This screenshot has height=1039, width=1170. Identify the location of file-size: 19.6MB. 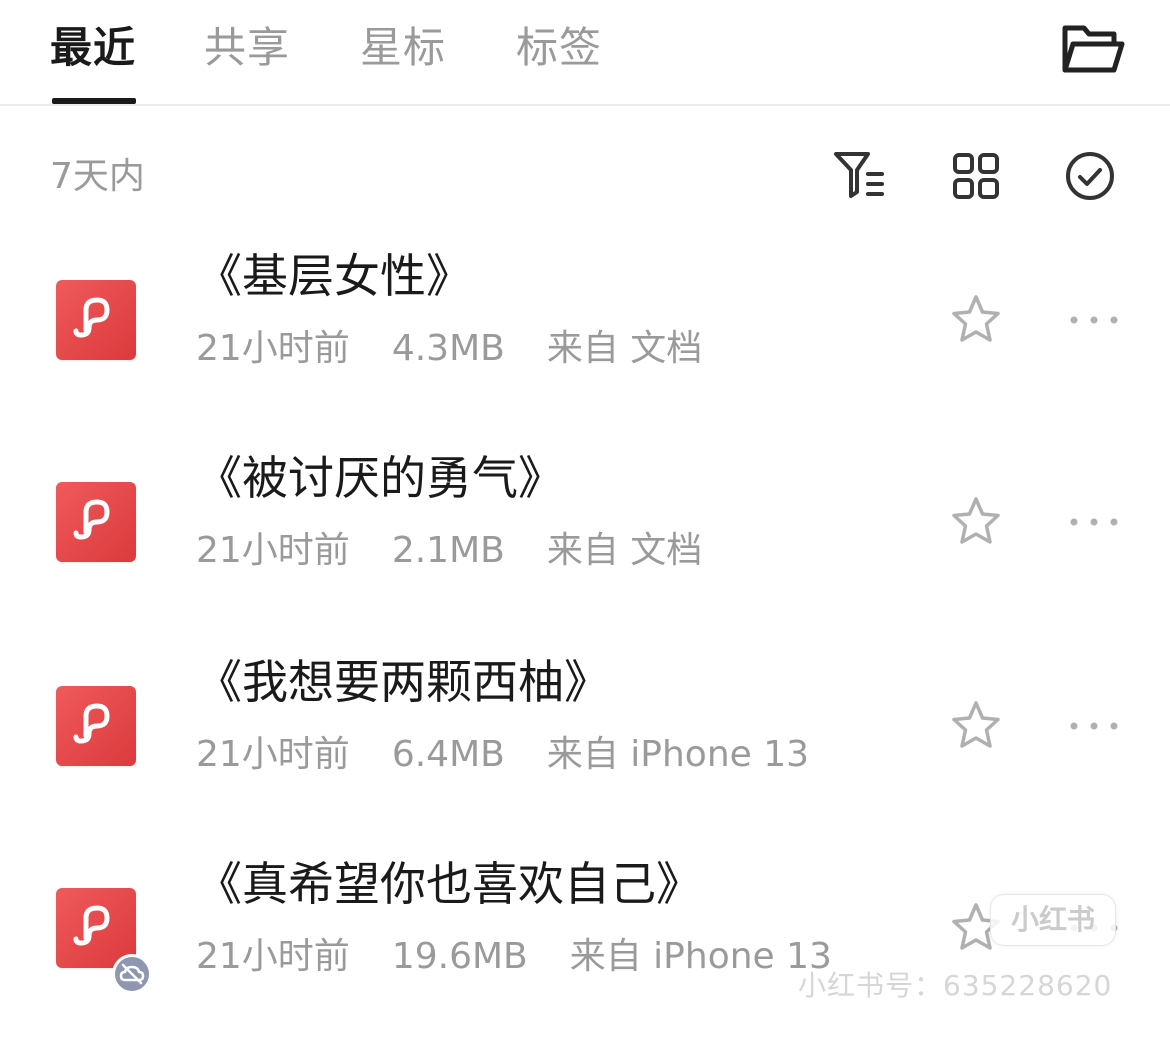
(459, 956).